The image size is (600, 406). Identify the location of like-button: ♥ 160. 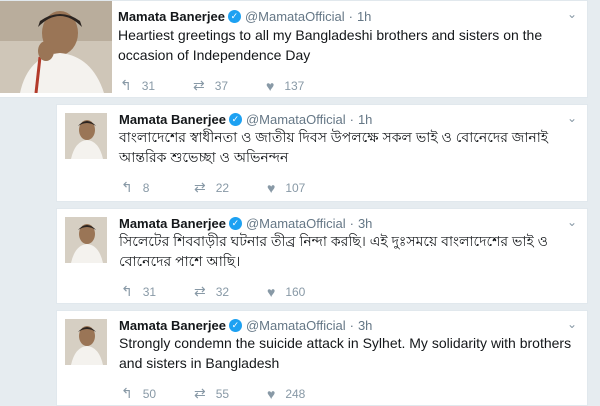
(303, 292).